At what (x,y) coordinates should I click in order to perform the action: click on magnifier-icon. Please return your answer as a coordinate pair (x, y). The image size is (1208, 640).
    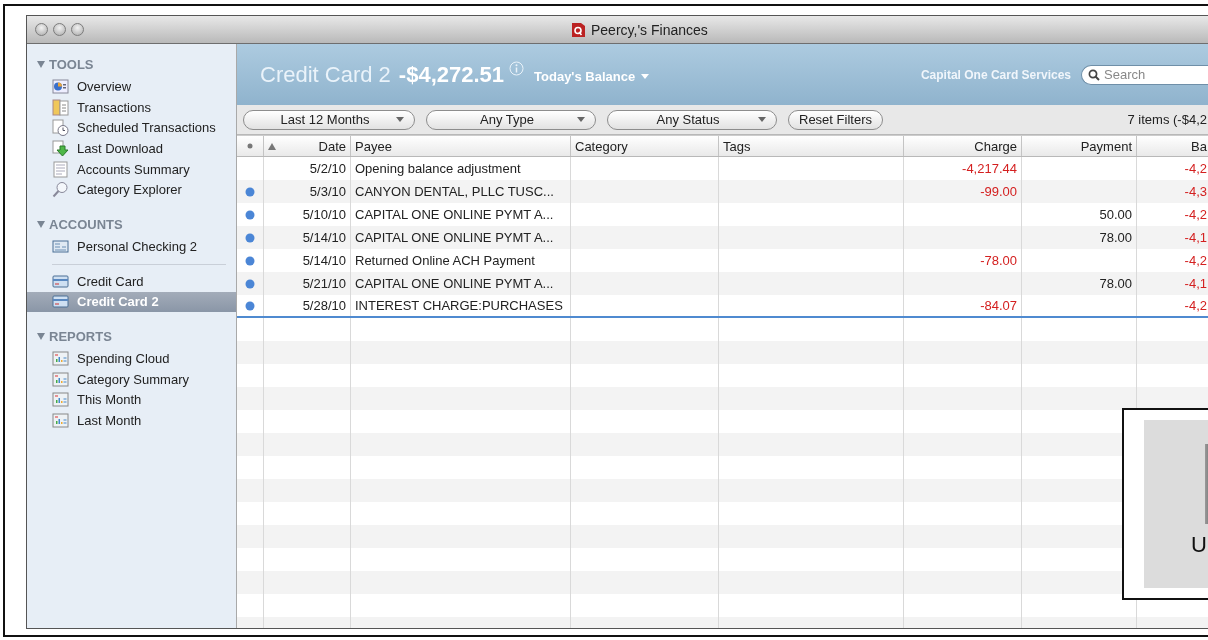
    Looking at the image, I should click on (60, 190).